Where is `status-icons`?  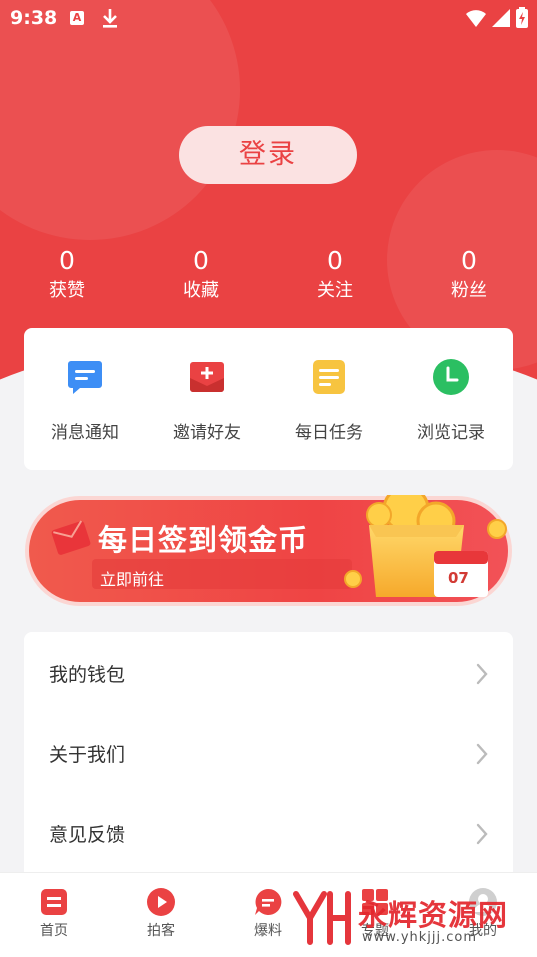 status-icons is located at coordinates (497, 18).